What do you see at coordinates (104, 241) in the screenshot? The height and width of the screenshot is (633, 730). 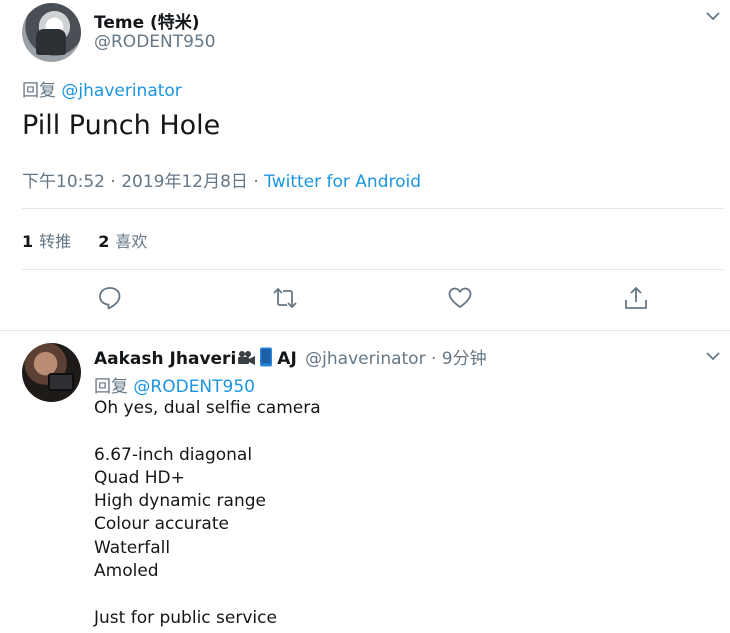 I see `likes-count: 2` at bounding box center [104, 241].